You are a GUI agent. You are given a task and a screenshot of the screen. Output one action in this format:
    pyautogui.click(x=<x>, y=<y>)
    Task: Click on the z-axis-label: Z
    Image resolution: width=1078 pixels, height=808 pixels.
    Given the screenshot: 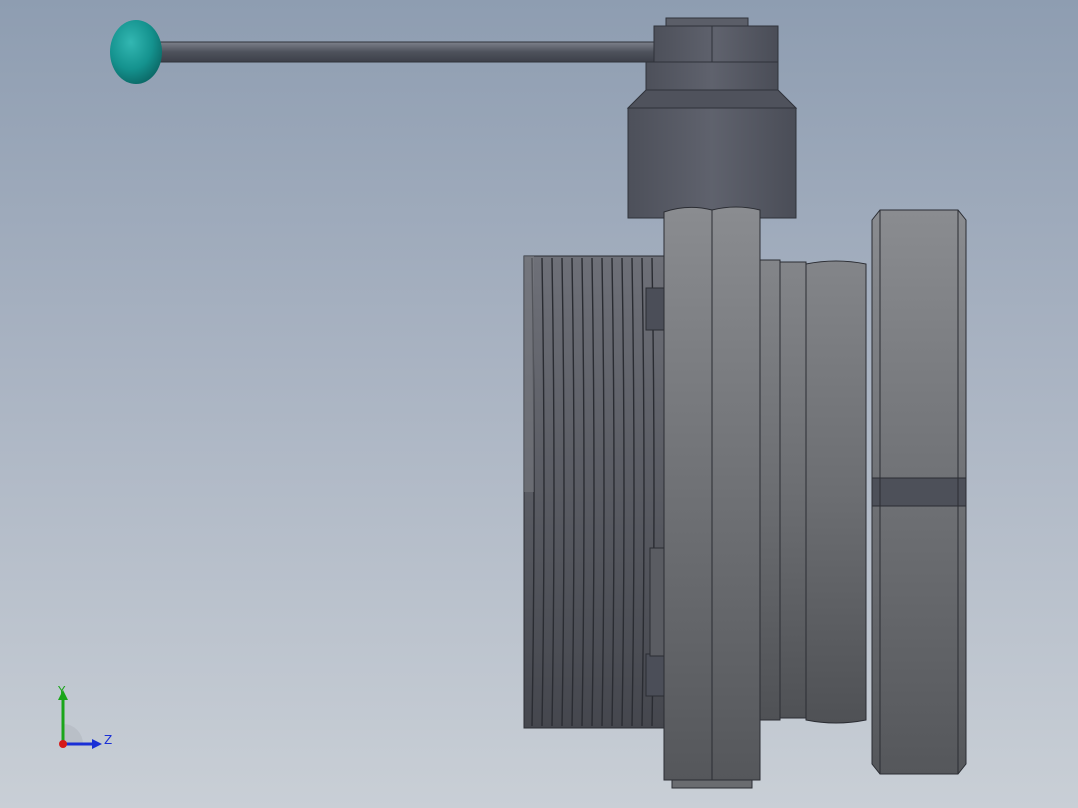 What is the action you would take?
    pyautogui.click(x=108, y=740)
    